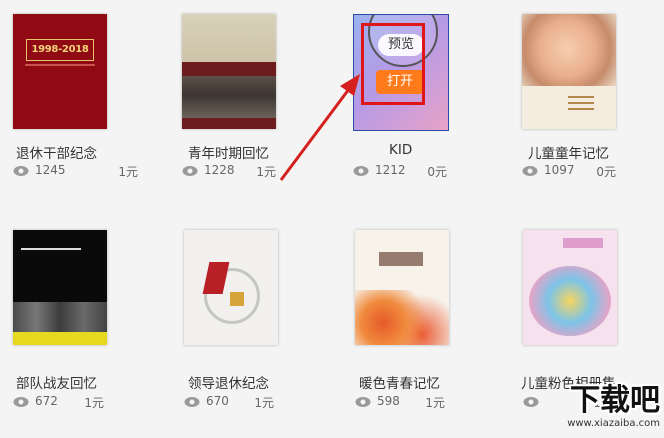 The image size is (664, 438). Describe the element at coordinates (615, 400) in the screenshot. I see `watermark-logo: 下载吧` at that location.